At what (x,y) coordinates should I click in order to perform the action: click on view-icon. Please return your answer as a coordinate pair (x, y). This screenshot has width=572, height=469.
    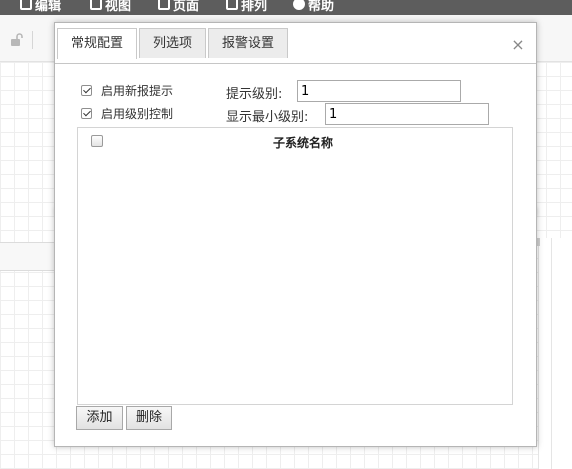
    Looking at the image, I should click on (96, 5).